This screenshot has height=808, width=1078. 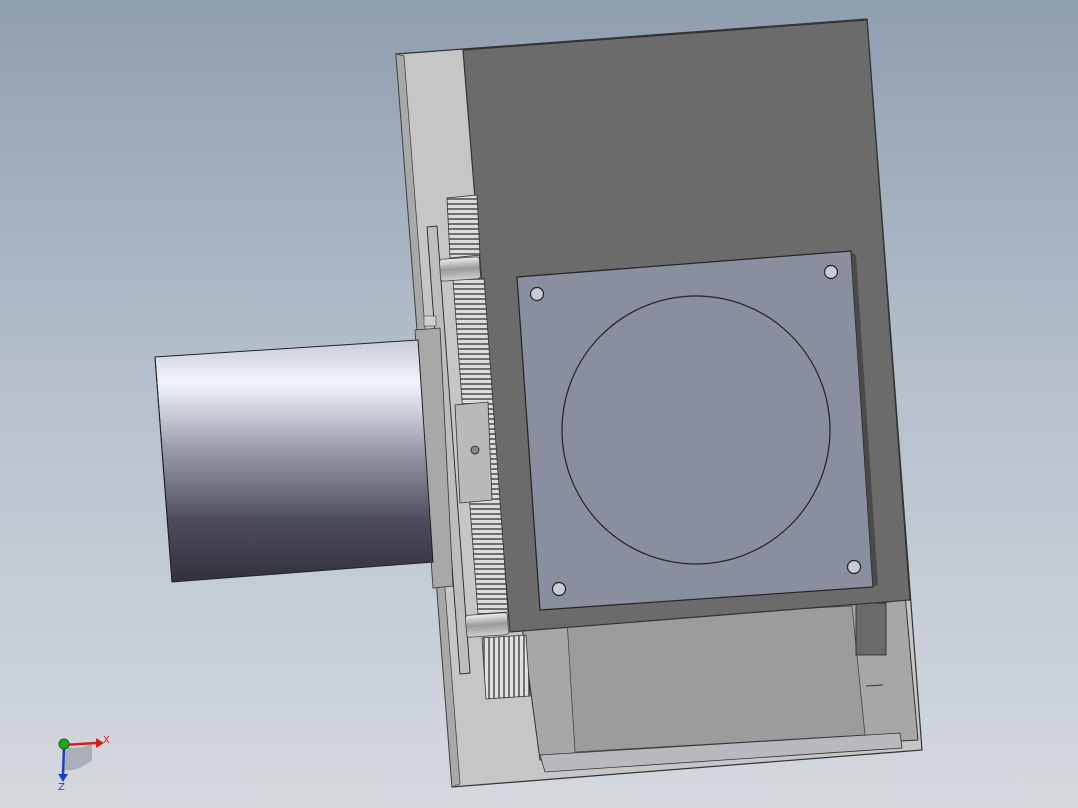 What do you see at coordinates (854, 567) in the screenshot?
I see `mounting-hole-bottom-right` at bounding box center [854, 567].